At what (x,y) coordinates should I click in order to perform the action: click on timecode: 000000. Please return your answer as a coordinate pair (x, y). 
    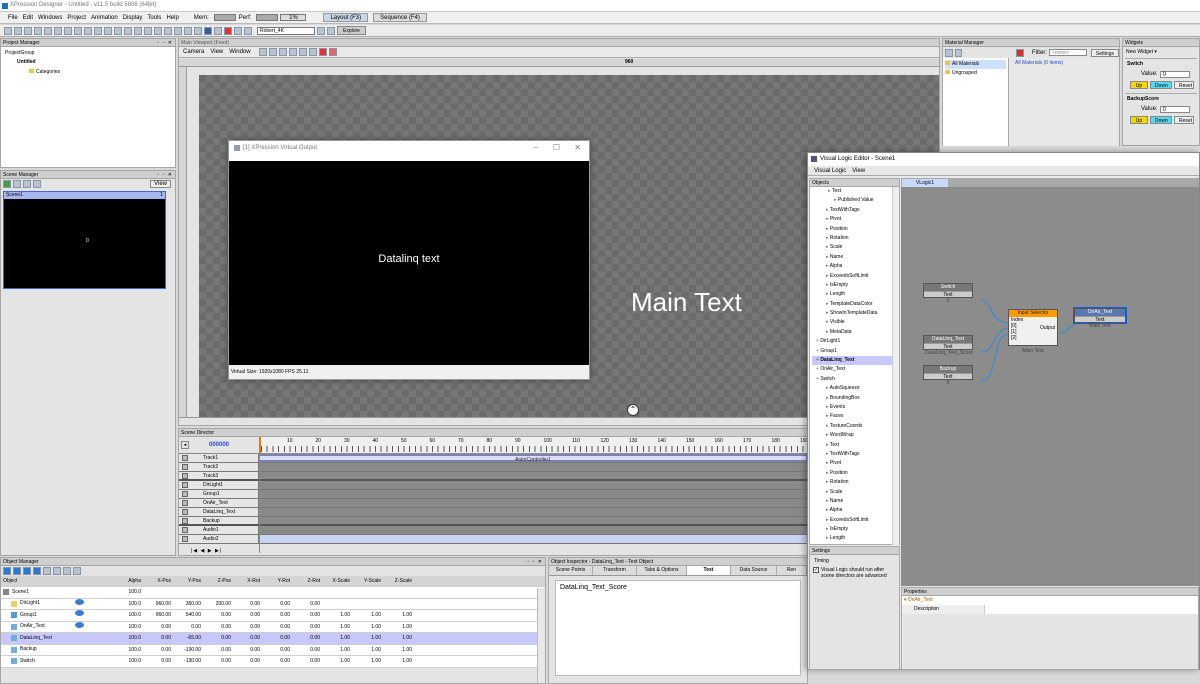
    Looking at the image, I should click on (219, 445).